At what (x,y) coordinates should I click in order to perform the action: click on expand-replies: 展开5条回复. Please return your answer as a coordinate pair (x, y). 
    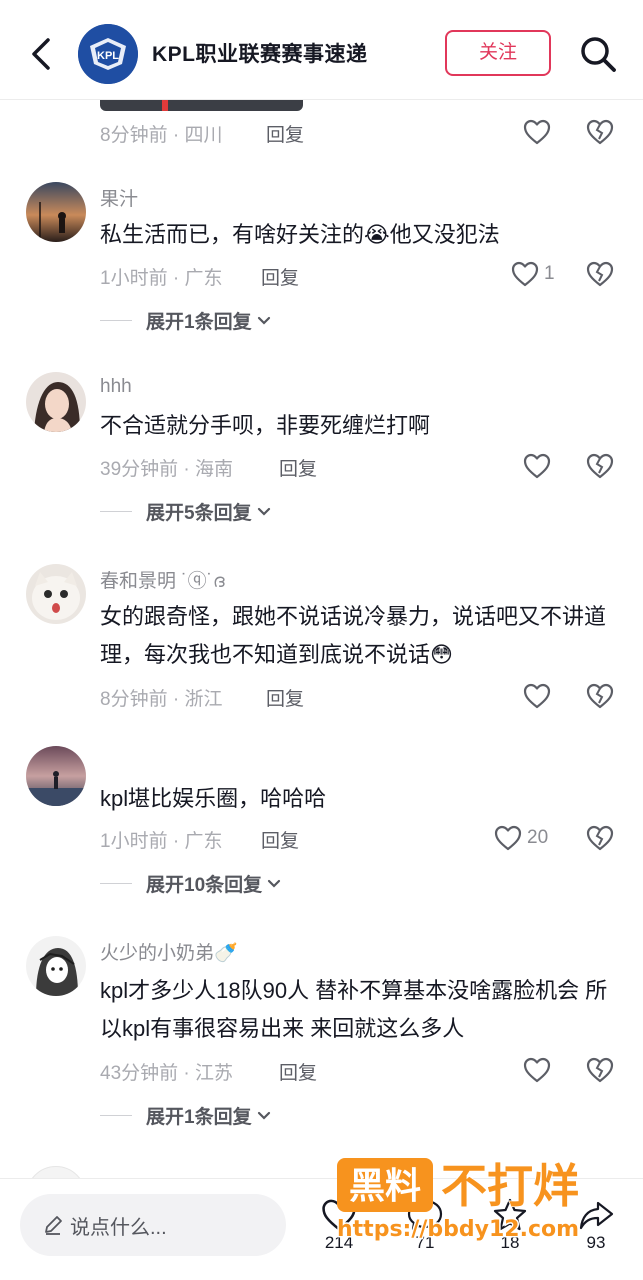
    Looking at the image, I should click on (186, 511).